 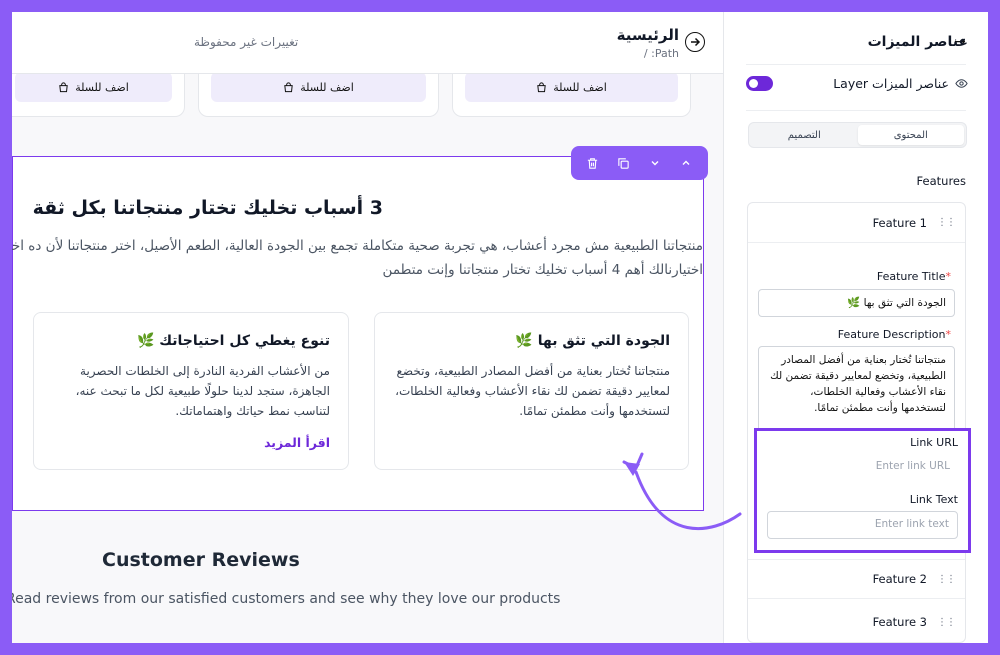 What do you see at coordinates (639, 163) in the screenshot?
I see `section-toolbar` at bounding box center [639, 163].